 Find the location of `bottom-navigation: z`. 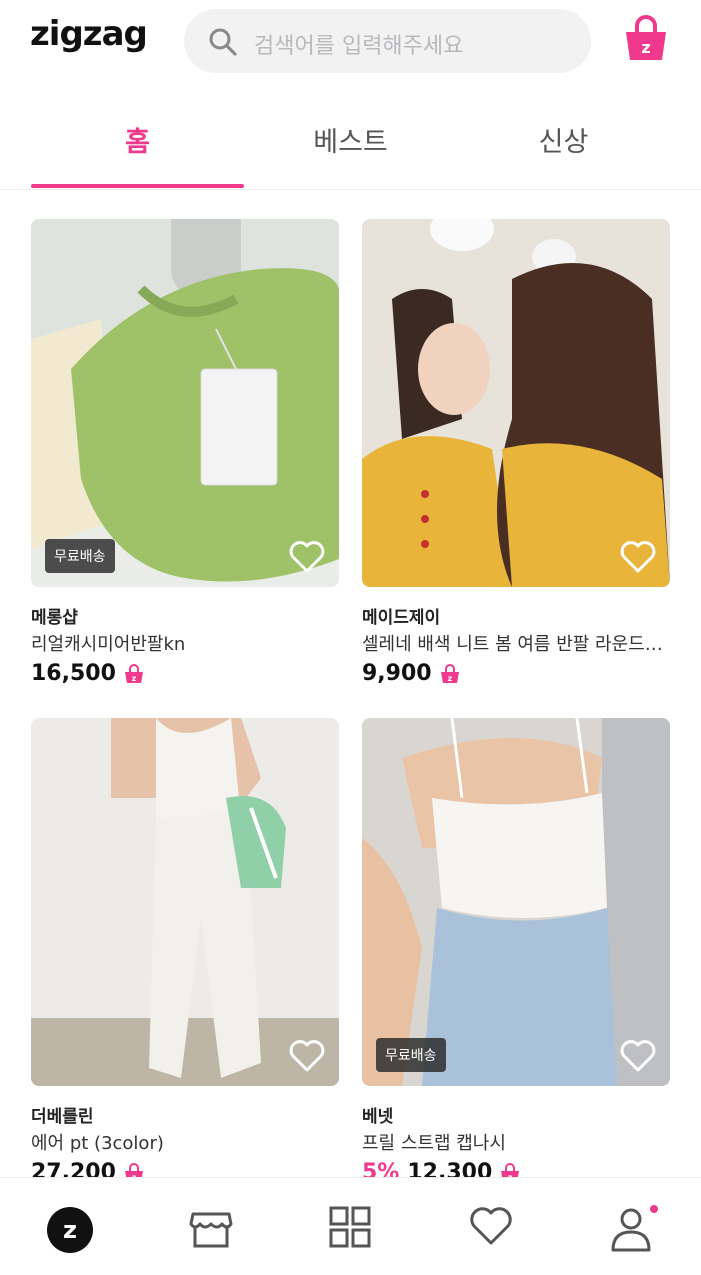

bottom-navigation: z is located at coordinates (350, 1226).